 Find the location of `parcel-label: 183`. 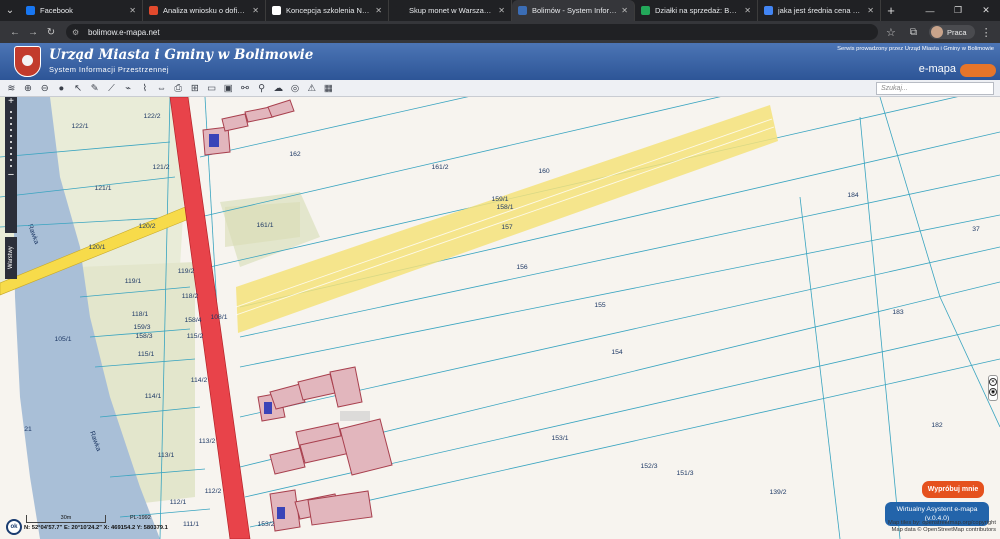

parcel-label: 183 is located at coordinates (898, 312).